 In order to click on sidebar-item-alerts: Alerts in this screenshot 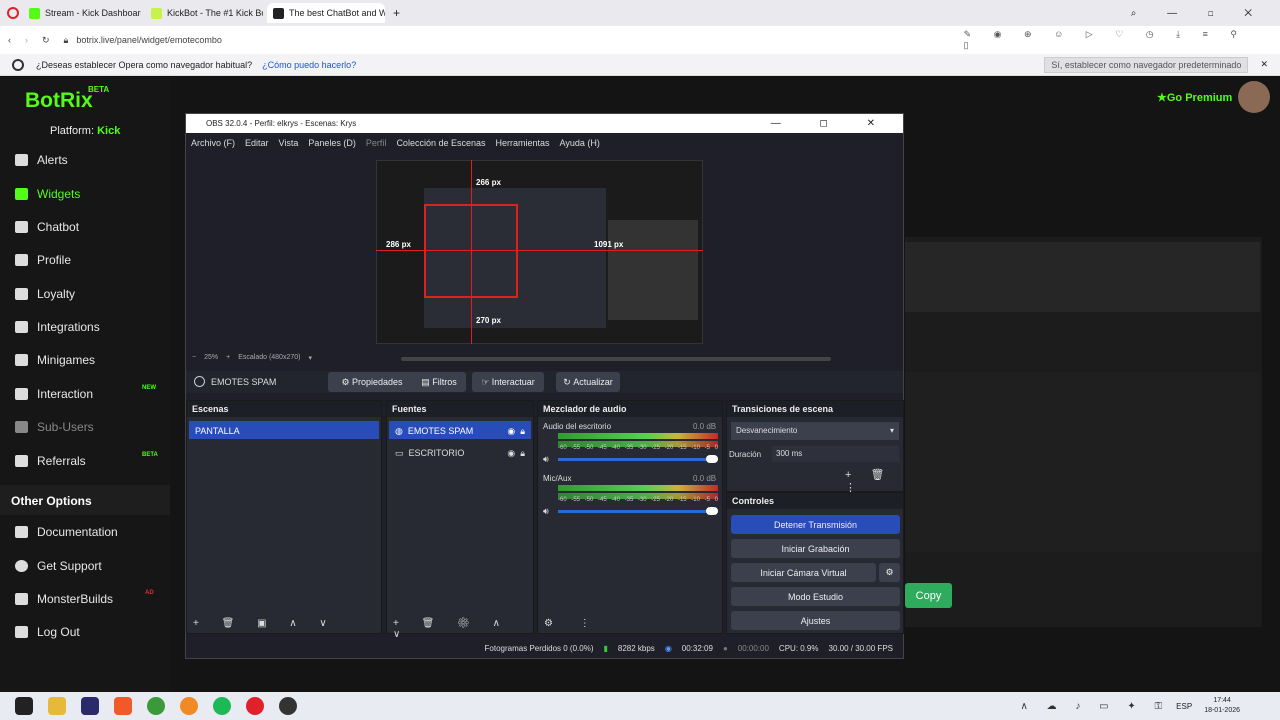, I will do `click(41, 160)`.